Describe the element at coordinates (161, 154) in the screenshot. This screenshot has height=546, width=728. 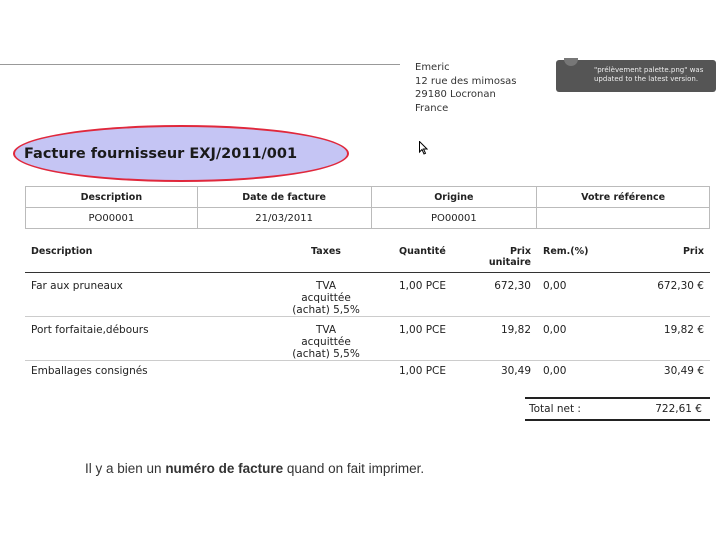
I see `invoice-title: Facture fournisseur EXJ/2011/001` at that location.